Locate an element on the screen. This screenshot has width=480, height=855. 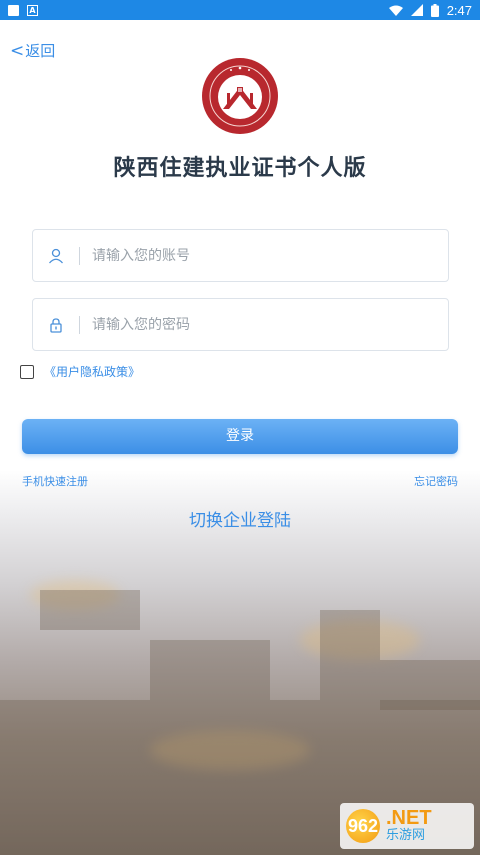
watermark-logo: 962 .NET 乐游网 is located at coordinates (407, 826).